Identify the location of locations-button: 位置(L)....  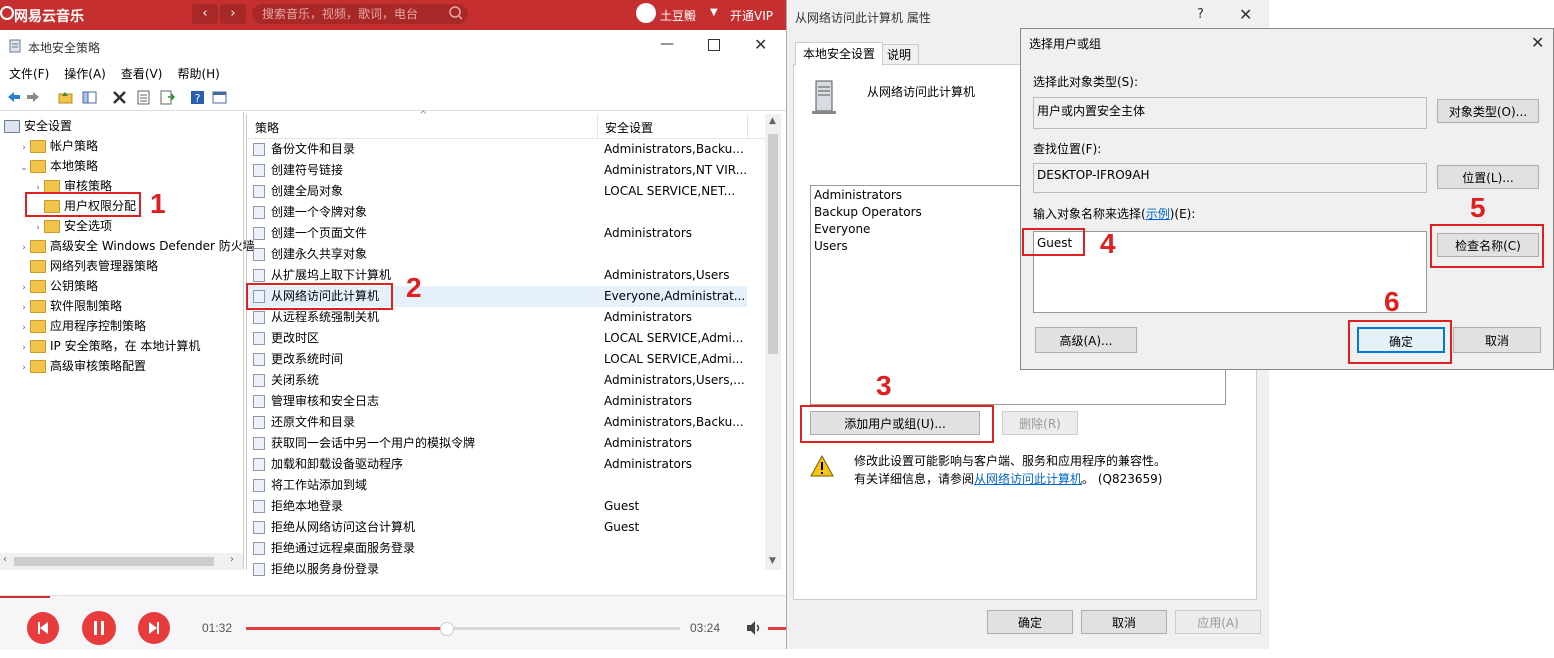
(1488, 177).